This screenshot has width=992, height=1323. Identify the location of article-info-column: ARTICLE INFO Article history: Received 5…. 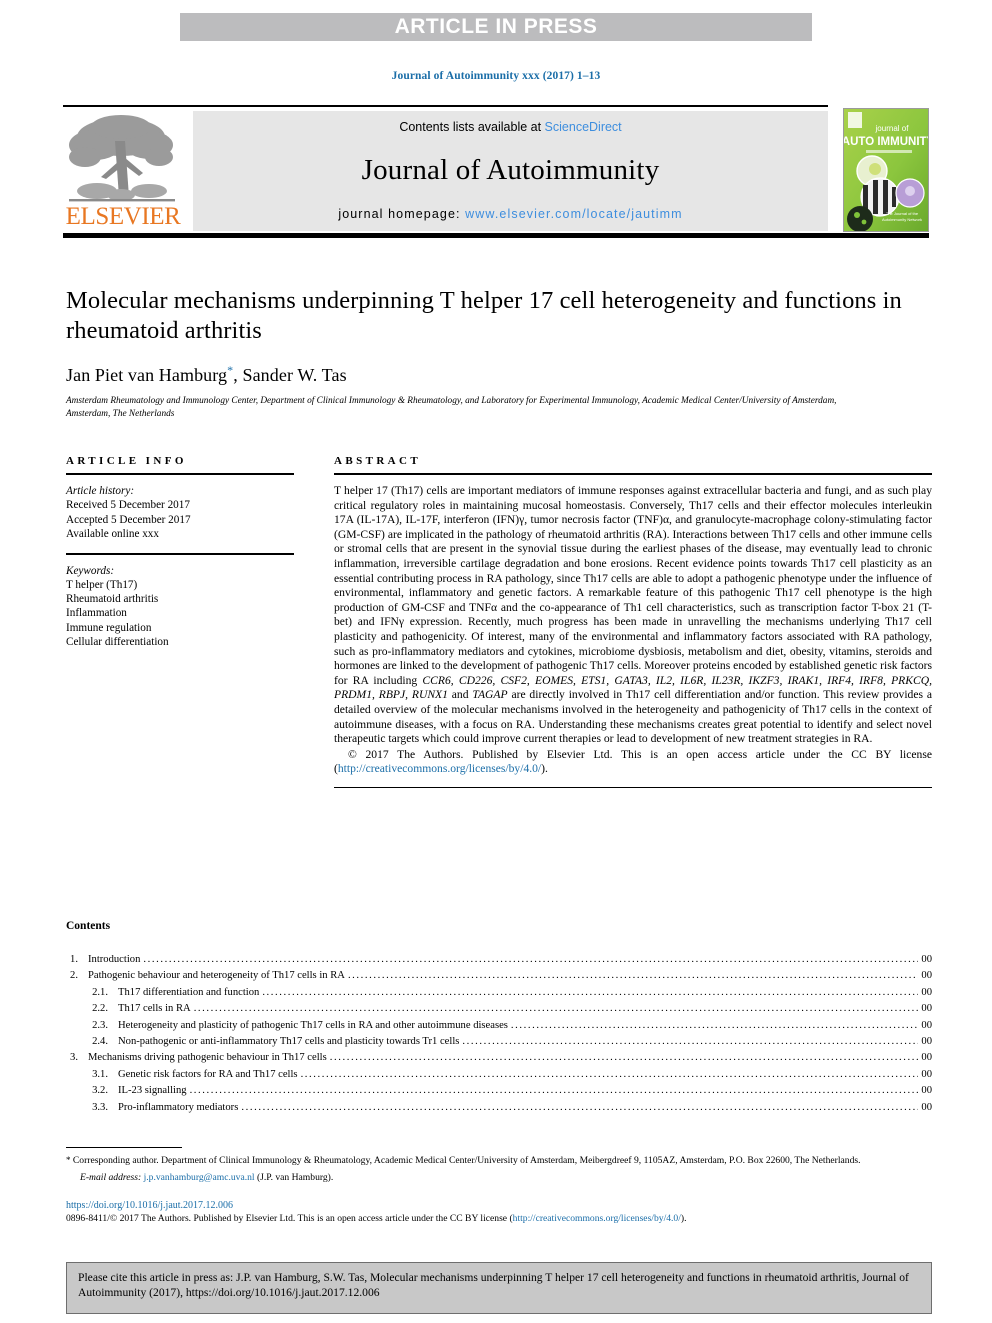
(180, 552).